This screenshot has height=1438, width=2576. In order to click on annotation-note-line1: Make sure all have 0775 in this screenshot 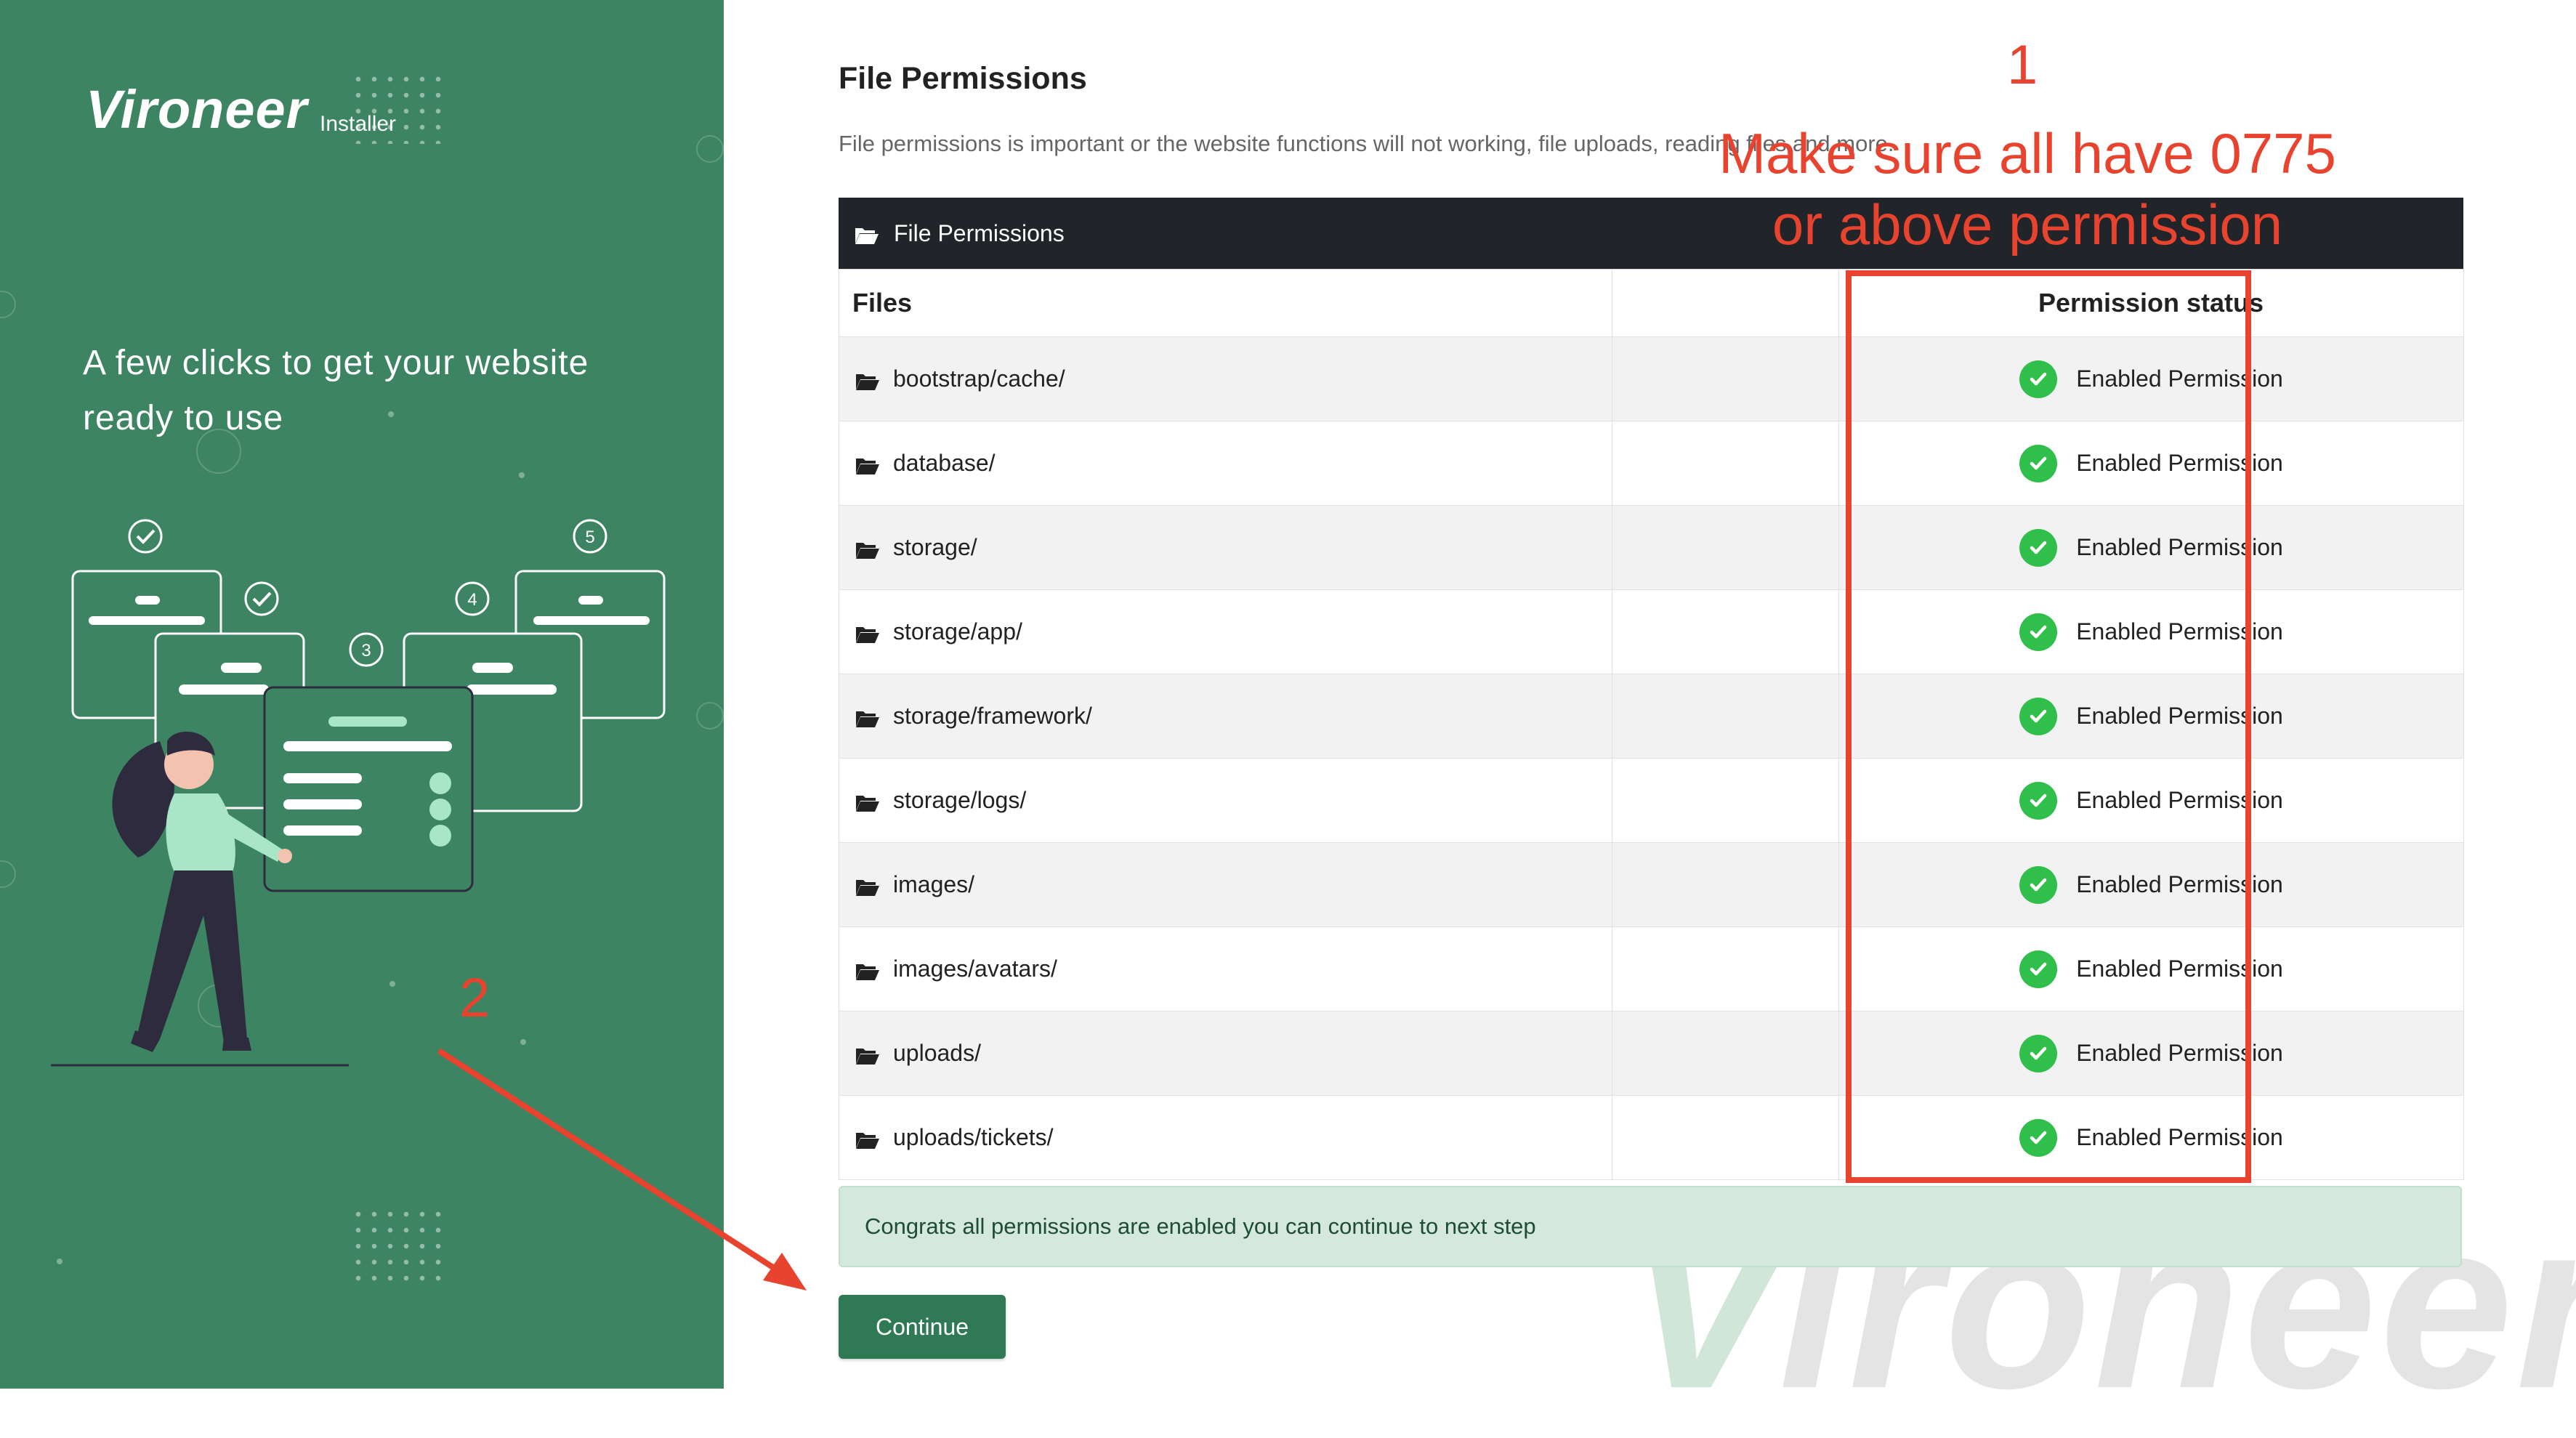, I will do `click(2028, 153)`.